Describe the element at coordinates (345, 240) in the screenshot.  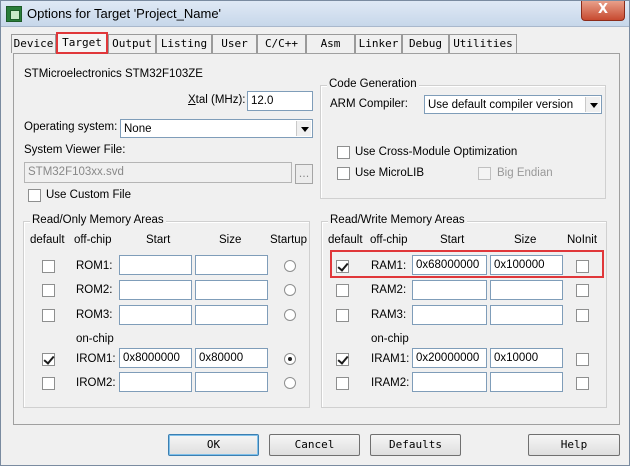
I see `rw-header-default: default` at that location.